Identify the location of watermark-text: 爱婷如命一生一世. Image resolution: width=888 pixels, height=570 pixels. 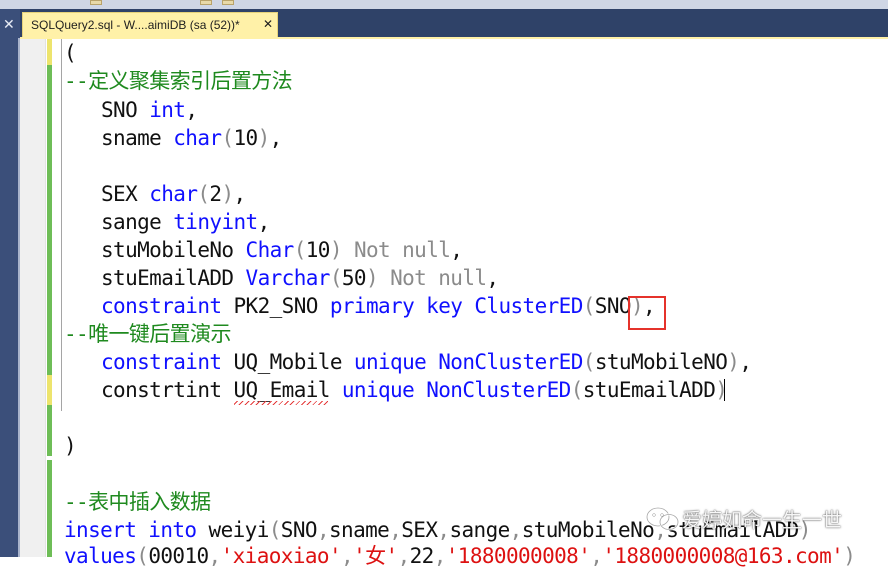
(762, 520).